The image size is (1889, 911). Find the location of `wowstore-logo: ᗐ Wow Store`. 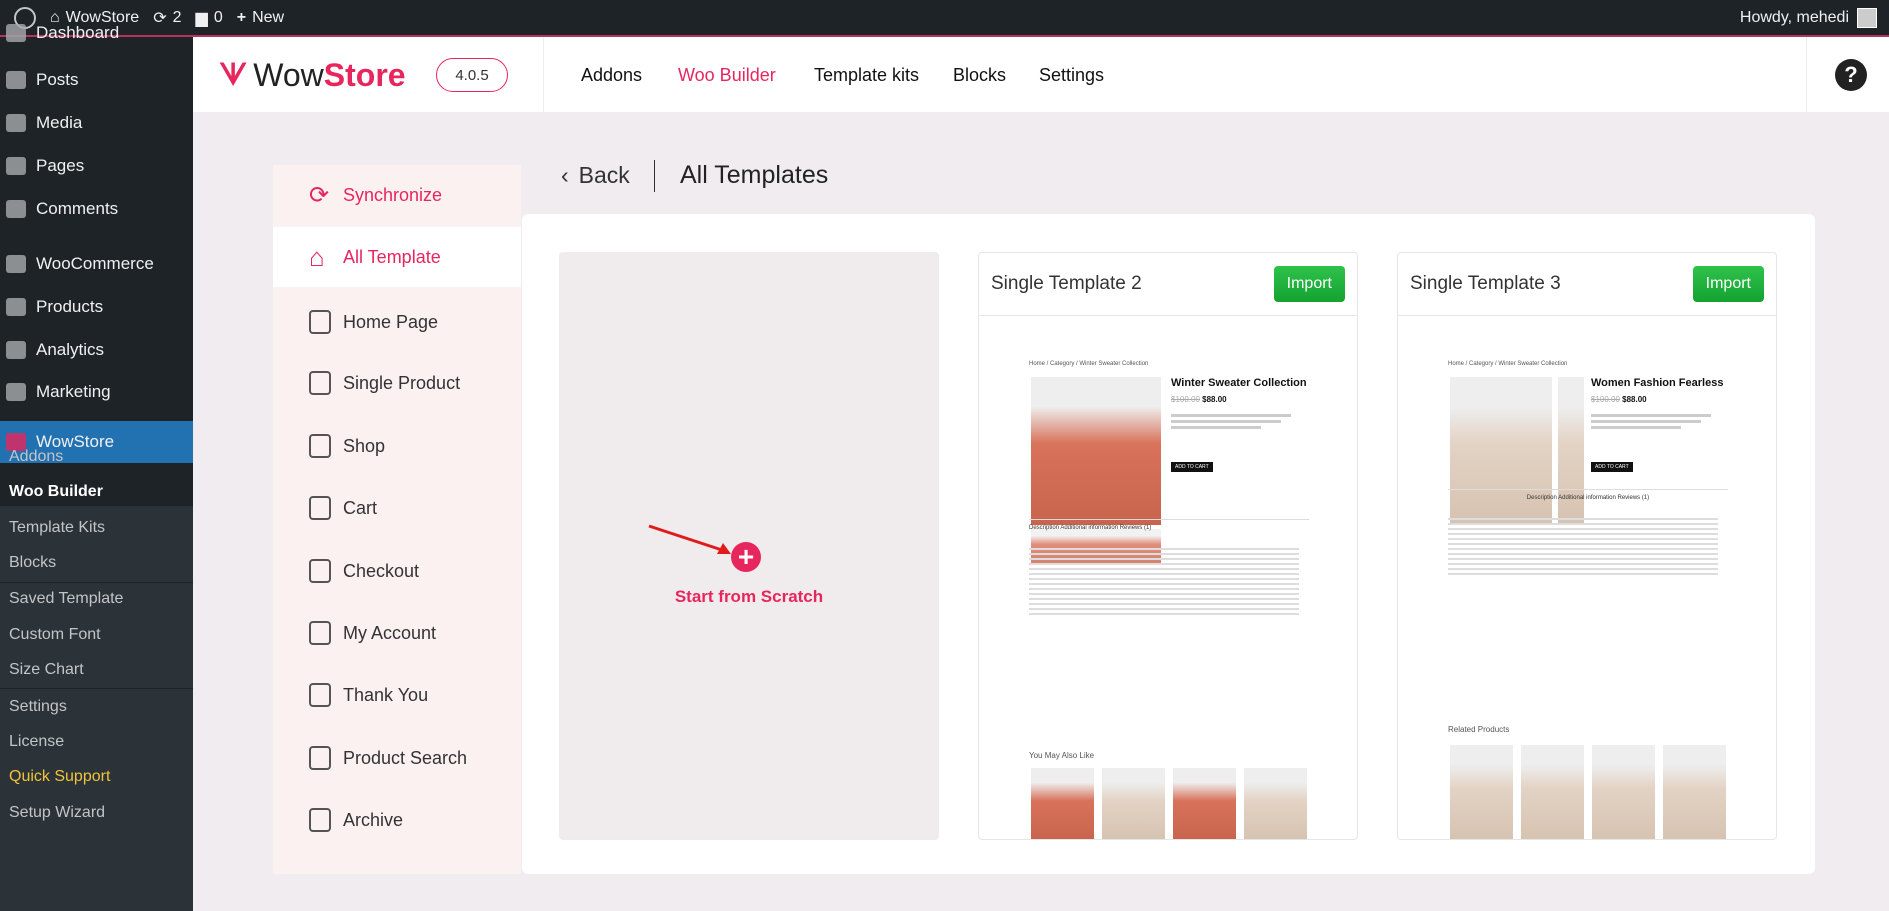

wowstore-logo: ᗐ Wow Store is located at coordinates (312, 75).